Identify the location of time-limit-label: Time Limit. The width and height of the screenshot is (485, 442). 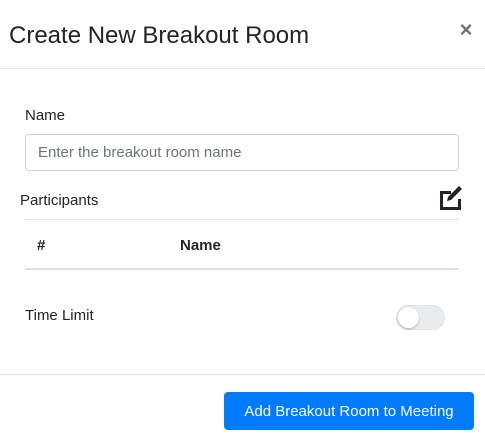
(59, 315).